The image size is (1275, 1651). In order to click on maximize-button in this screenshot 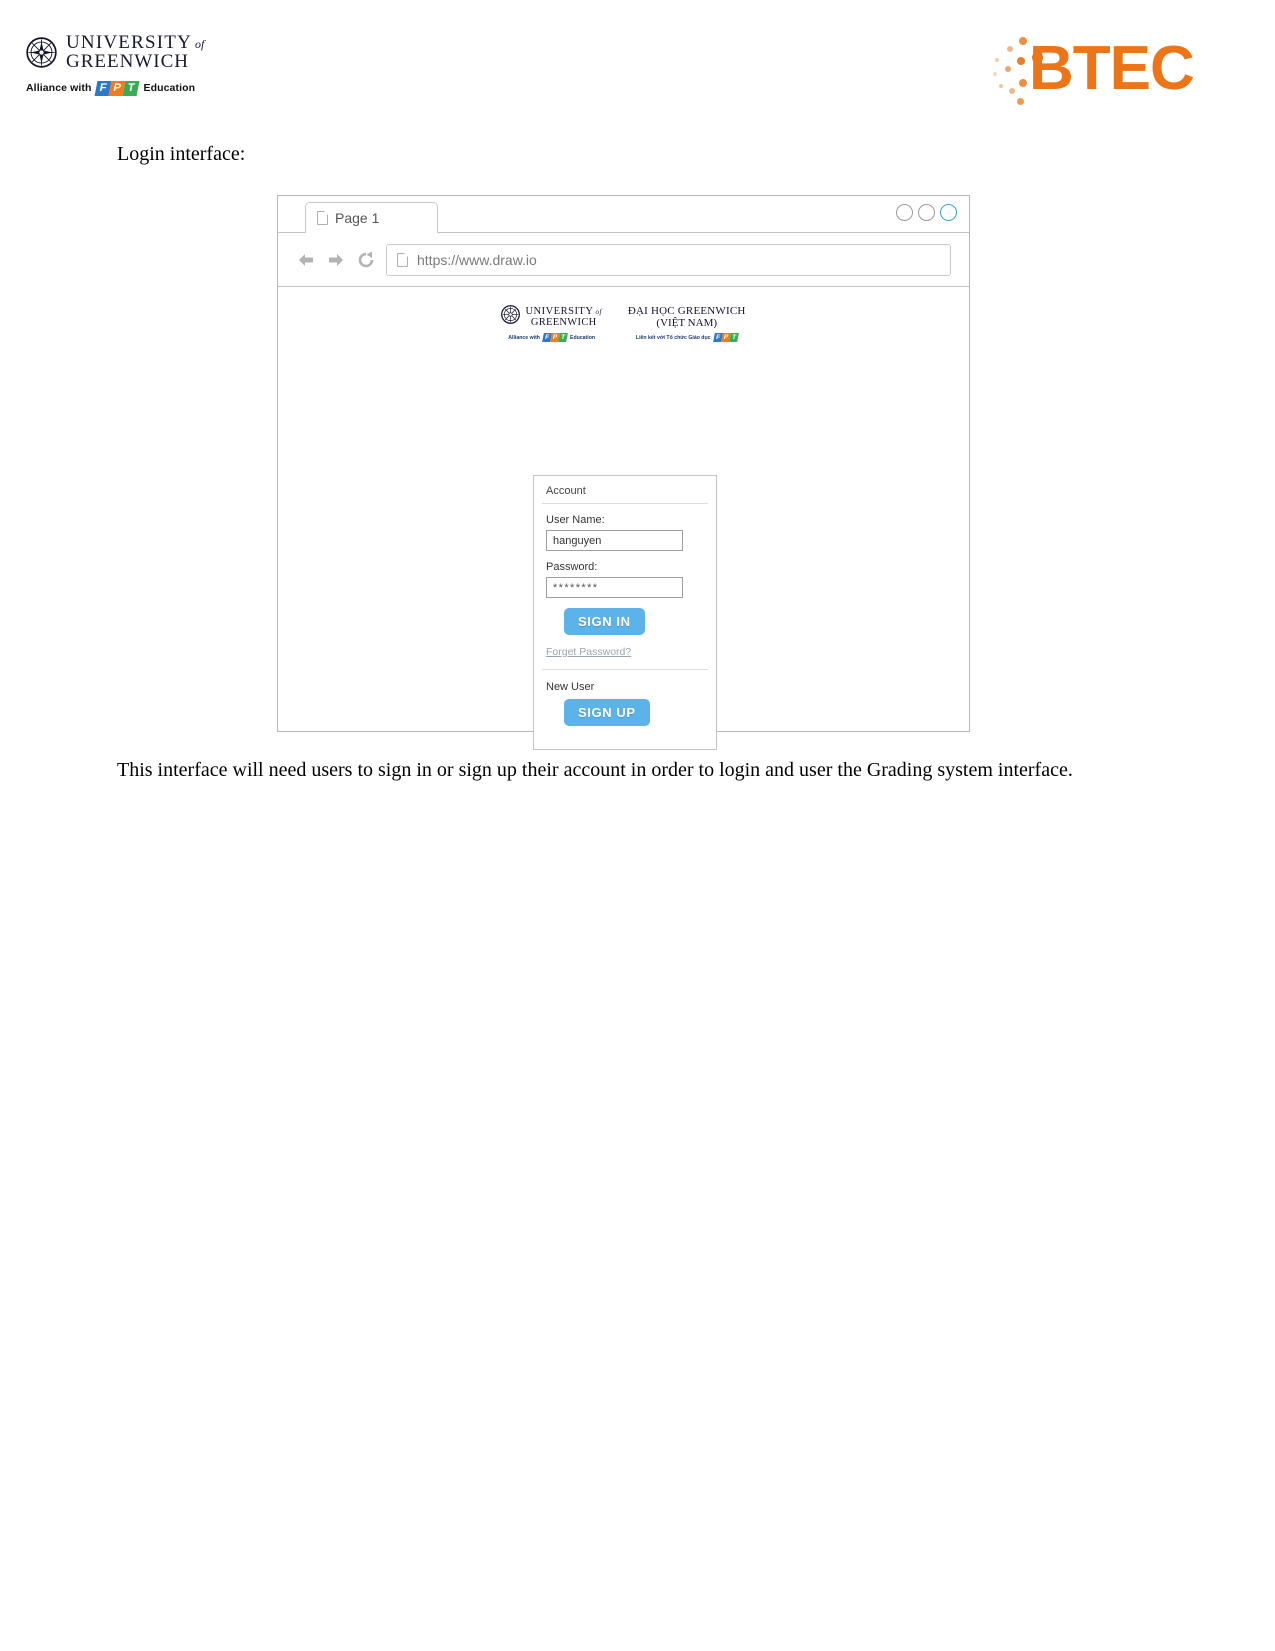, I will do `click(926, 212)`.